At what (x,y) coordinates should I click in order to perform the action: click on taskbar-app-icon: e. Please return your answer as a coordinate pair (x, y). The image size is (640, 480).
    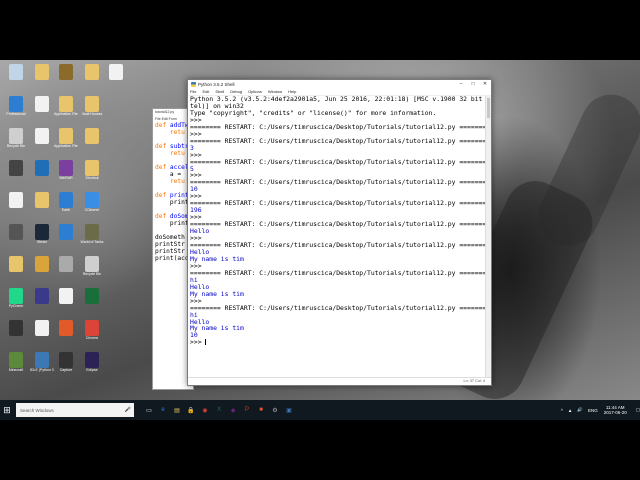
    Looking at the image, I should click on (163, 410).